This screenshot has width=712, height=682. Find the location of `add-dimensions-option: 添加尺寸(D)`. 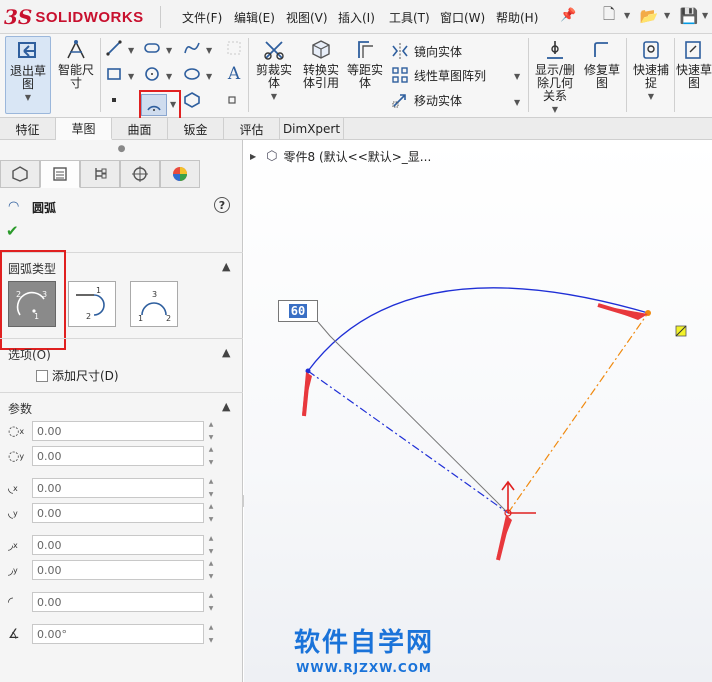

add-dimensions-option: 添加尺寸(D) is located at coordinates (77, 375).